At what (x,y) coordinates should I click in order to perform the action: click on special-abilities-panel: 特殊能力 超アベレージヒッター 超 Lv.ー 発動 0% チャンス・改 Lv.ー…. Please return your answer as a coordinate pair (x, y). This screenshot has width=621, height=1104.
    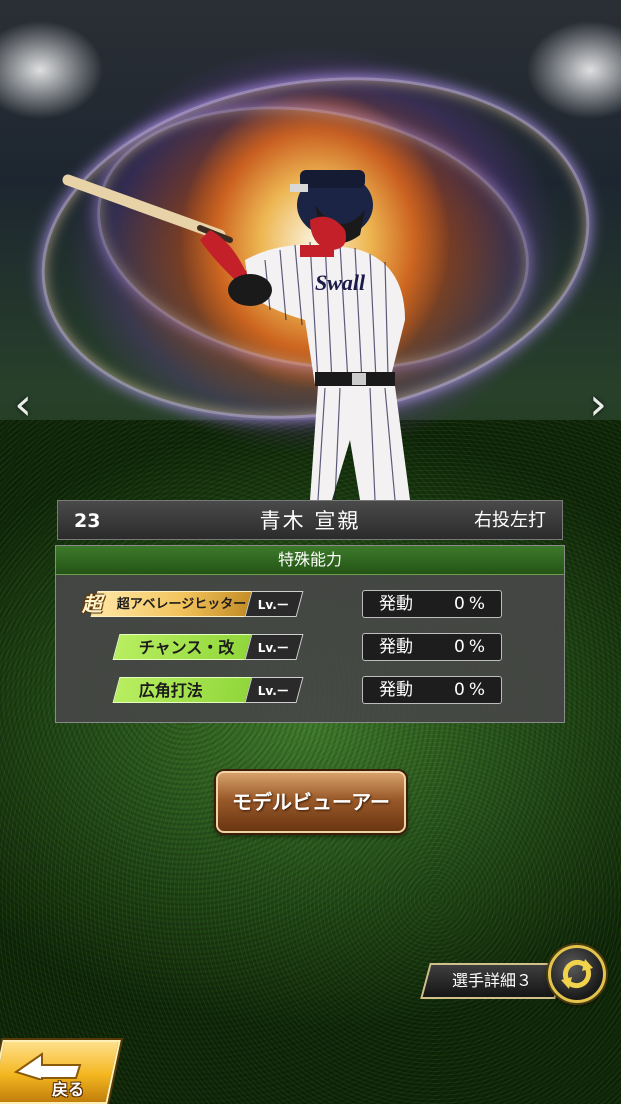
    Looking at the image, I should click on (310, 634).